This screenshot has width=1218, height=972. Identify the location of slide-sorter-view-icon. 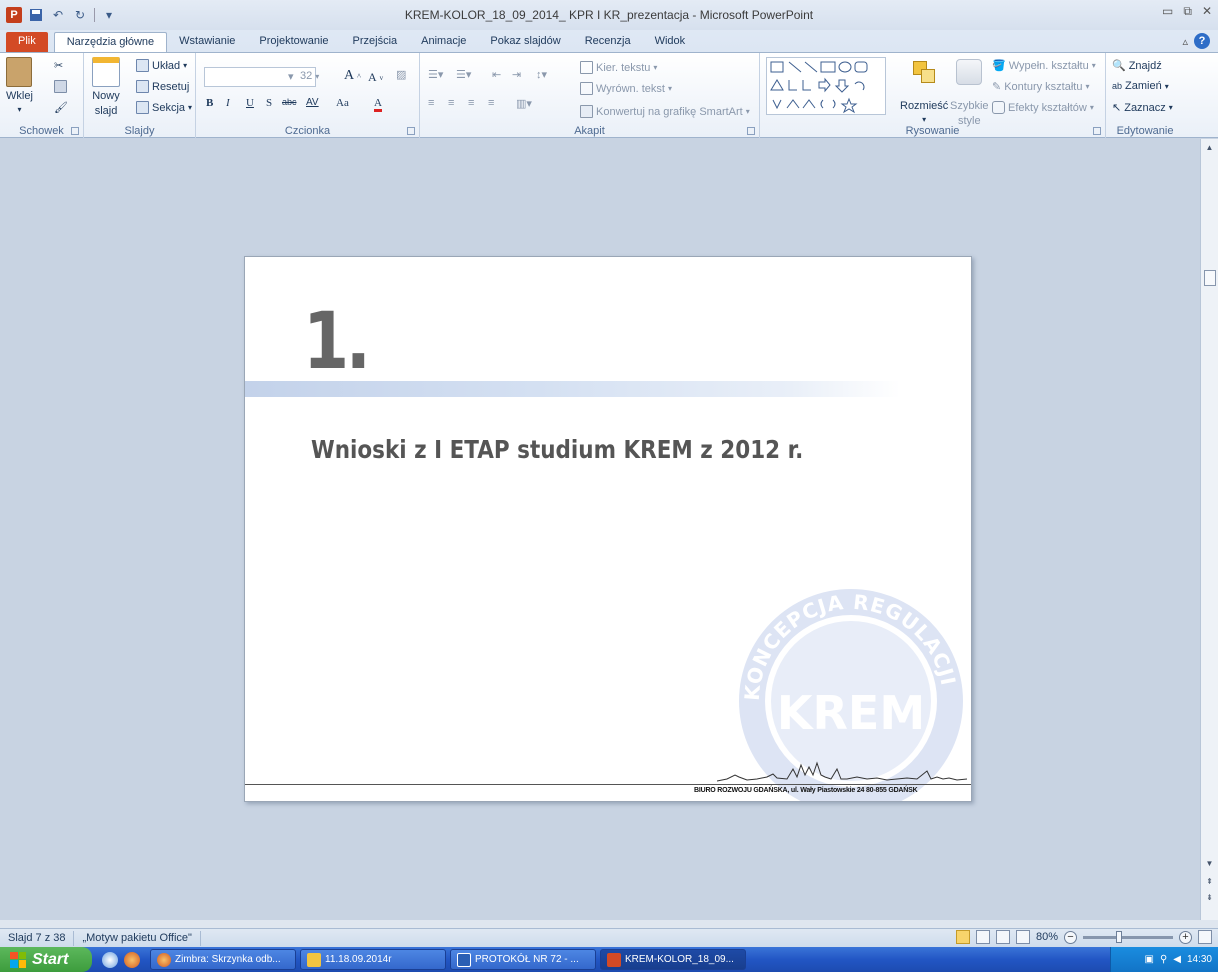
(982, 937).